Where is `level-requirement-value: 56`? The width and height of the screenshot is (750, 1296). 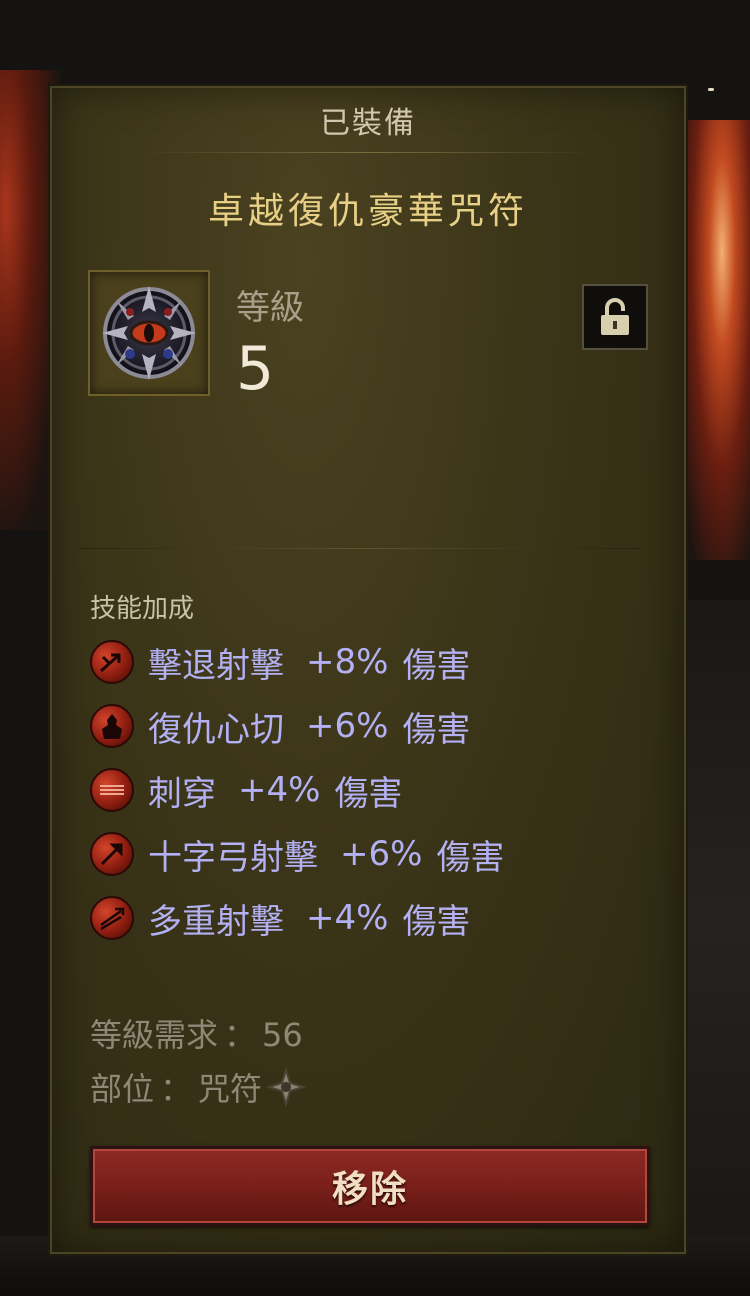 level-requirement-value: 56 is located at coordinates (282, 1035).